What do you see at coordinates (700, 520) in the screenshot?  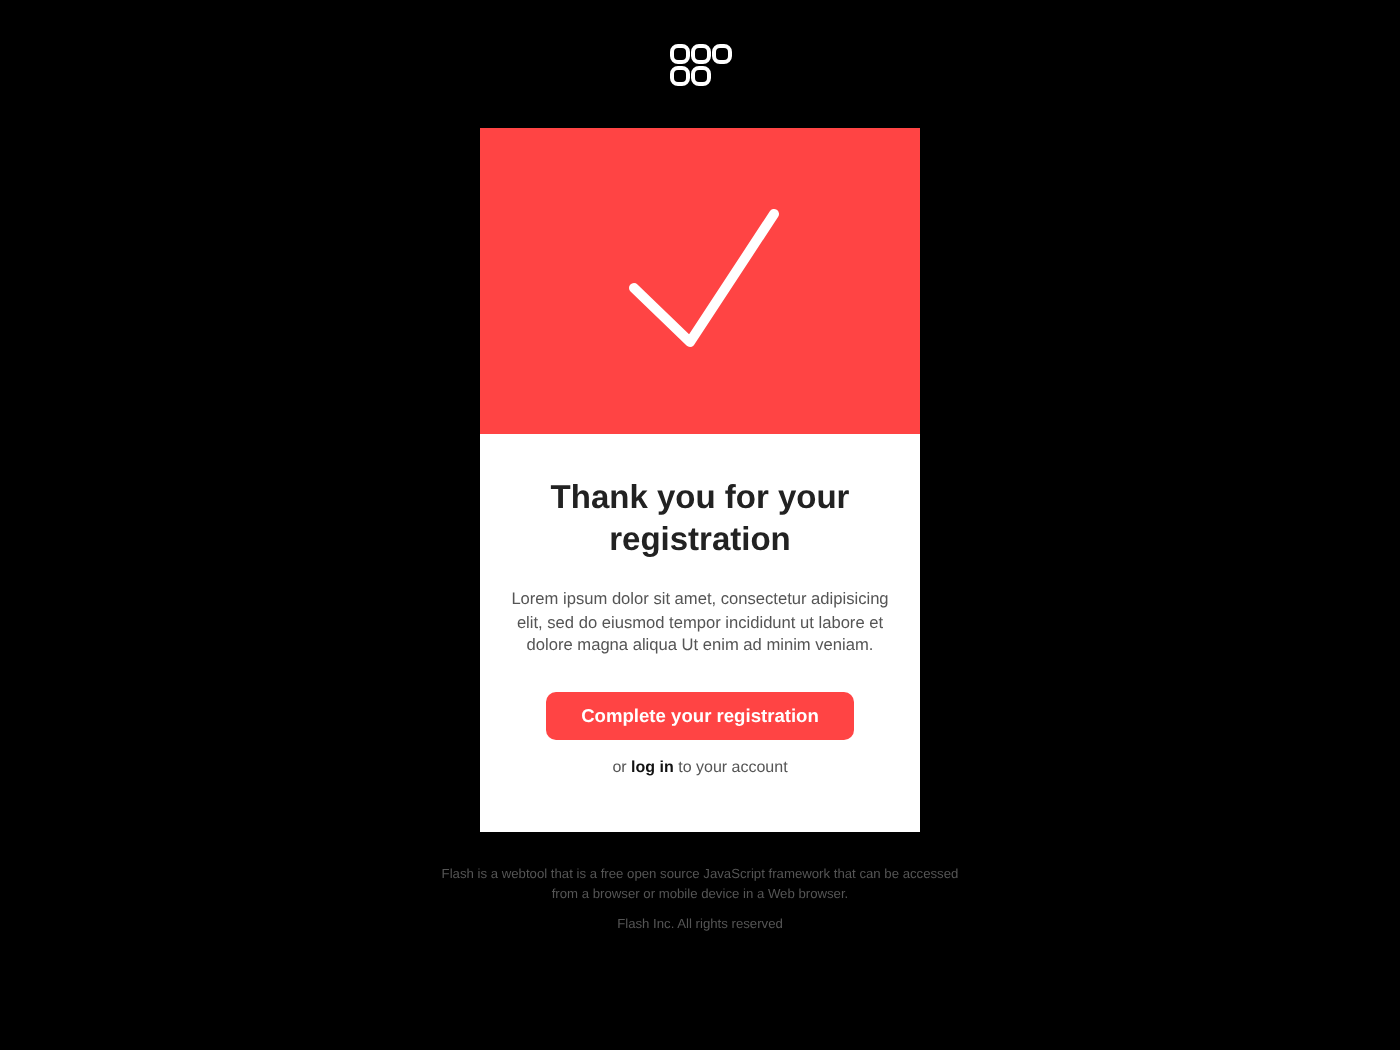 I see `title: Thank you for your registration` at bounding box center [700, 520].